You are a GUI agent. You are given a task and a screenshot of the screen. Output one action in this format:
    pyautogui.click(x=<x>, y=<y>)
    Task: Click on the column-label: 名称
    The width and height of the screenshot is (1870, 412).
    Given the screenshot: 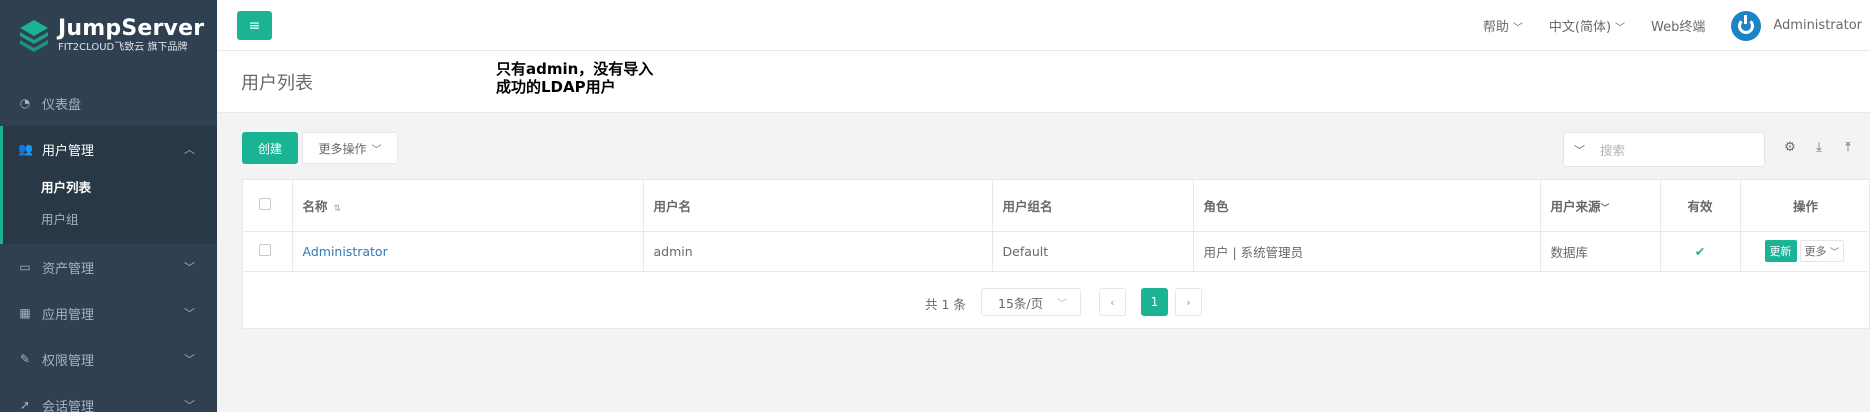 What is the action you would take?
    pyautogui.click(x=315, y=206)
    